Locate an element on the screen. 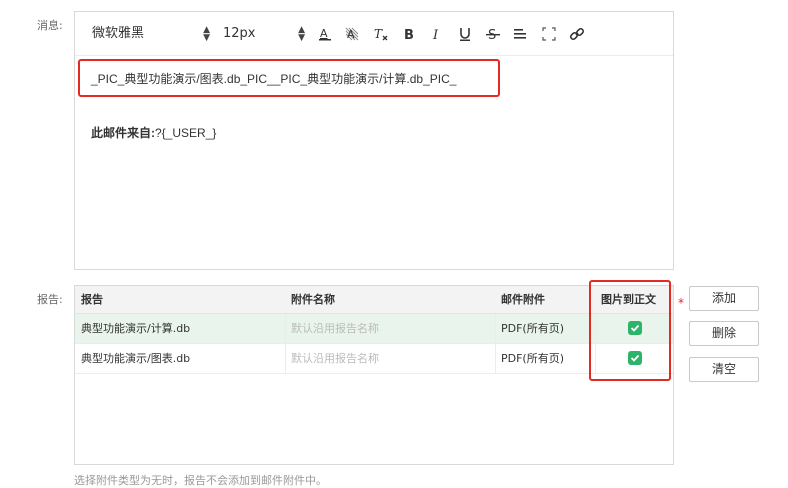 Image resolution: width=788 pixels, height=488 pixels. svg-text: B is located at coordinates (409, 35).